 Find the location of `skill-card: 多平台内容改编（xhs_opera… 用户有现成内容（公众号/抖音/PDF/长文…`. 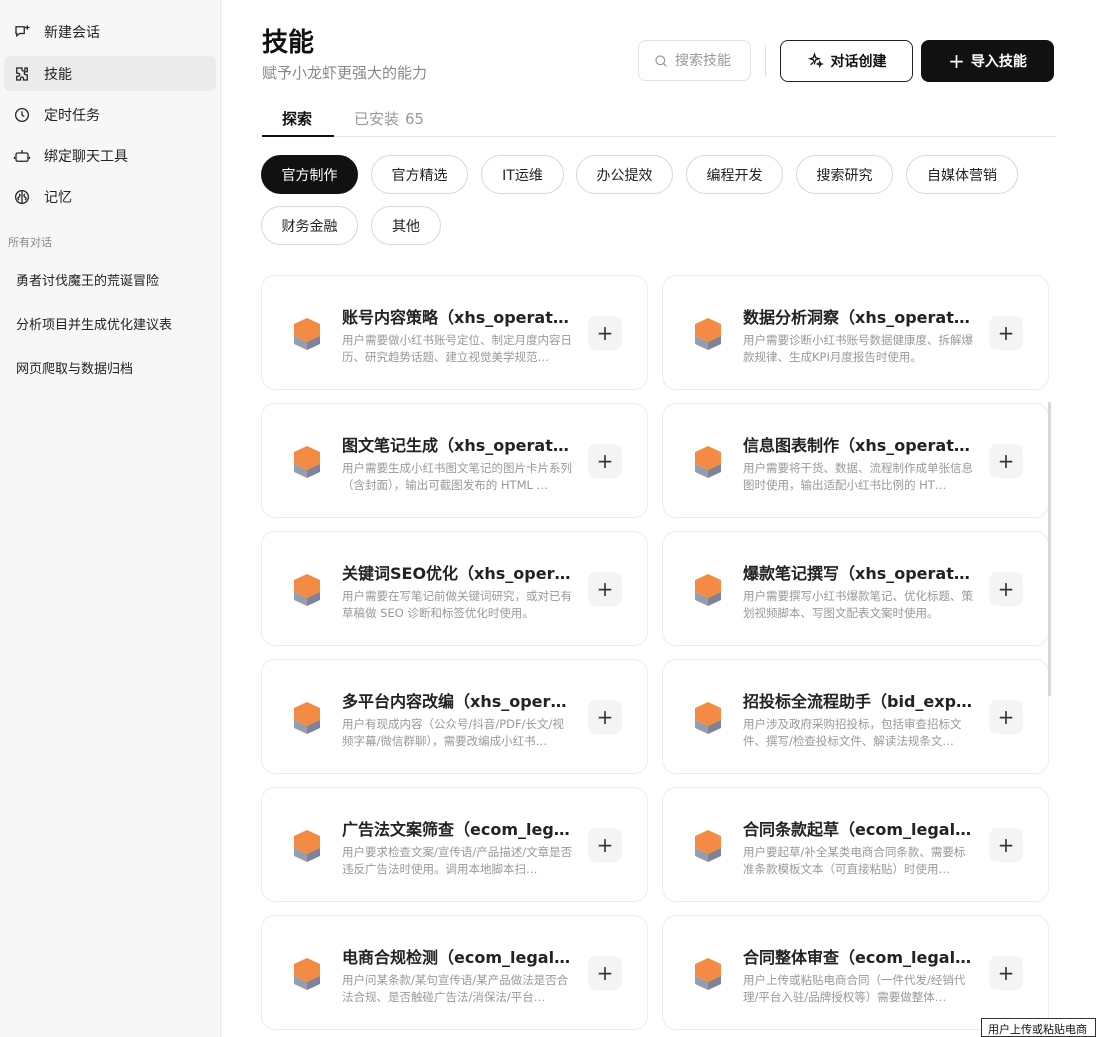

skill-card: 多平台内容改编（xhs_opera… 用户有现成内容（公众号/抖音/PDF/长文… is located at coordinates (454, 716).